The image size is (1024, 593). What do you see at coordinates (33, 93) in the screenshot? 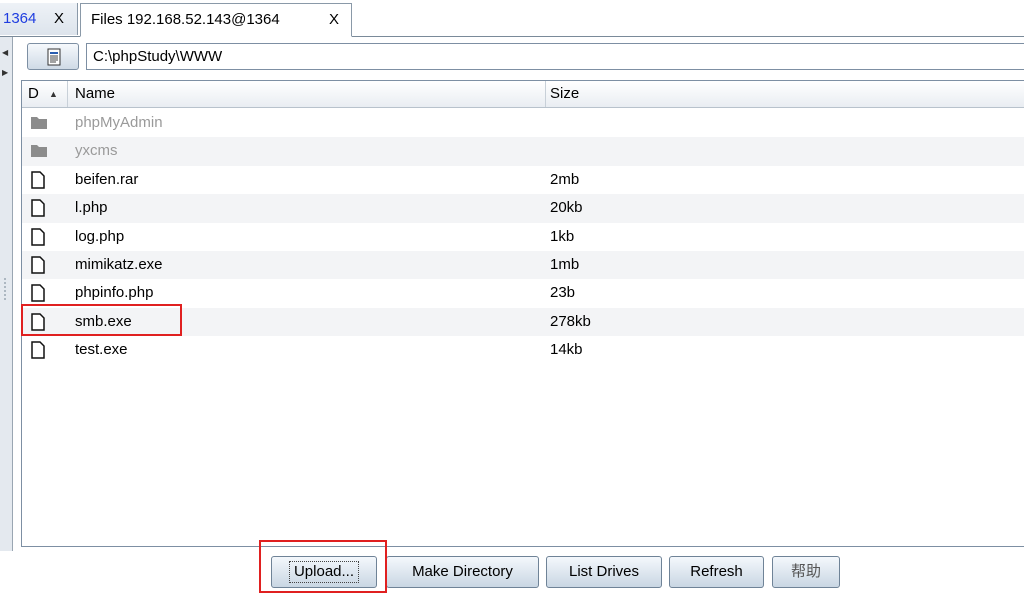
I see `column-header-d-label: D` at bounding box center [33, 93].